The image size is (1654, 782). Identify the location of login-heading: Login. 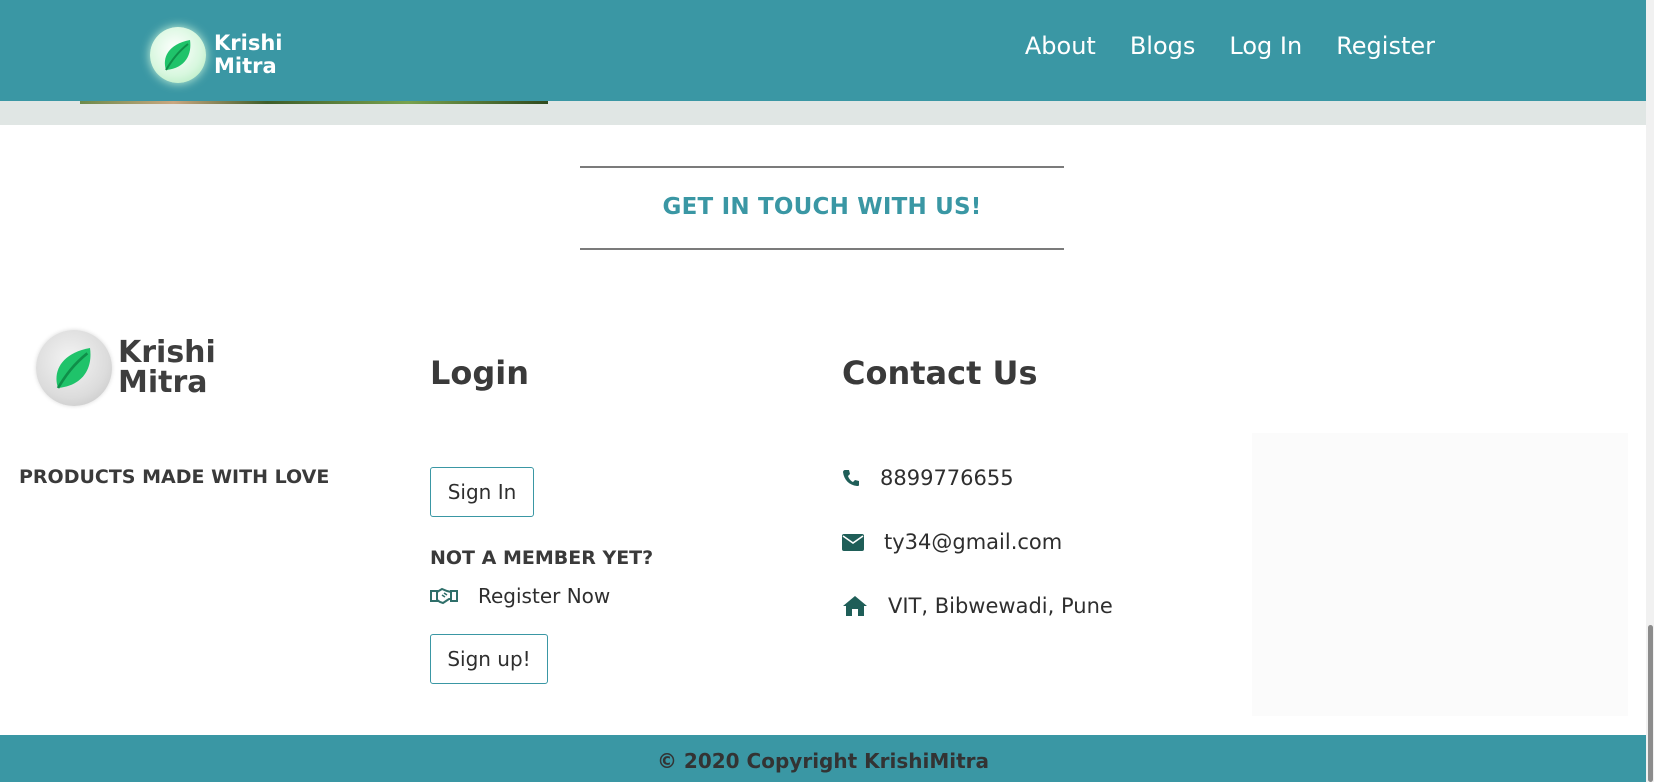
(480, 373).